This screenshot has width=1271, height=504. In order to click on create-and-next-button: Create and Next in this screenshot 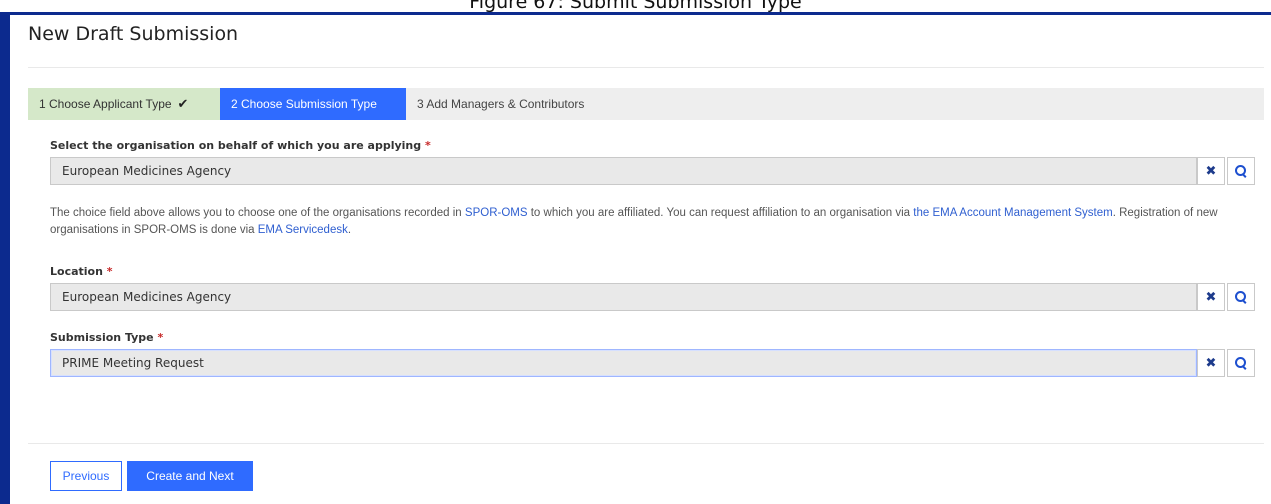, I will do `click(190, 476)`.